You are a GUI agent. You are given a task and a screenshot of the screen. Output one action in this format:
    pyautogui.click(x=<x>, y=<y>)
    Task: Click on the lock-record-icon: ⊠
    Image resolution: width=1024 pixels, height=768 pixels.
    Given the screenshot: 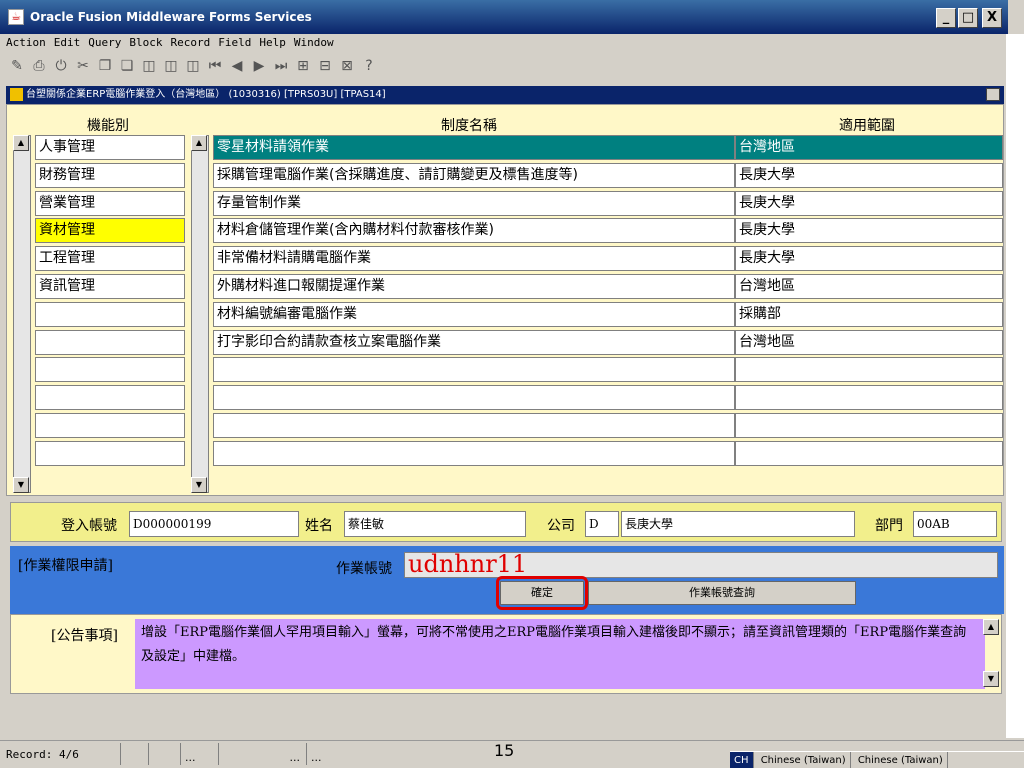 What is the action you would take?
    pyautogui.click(x=347, y=66)
    